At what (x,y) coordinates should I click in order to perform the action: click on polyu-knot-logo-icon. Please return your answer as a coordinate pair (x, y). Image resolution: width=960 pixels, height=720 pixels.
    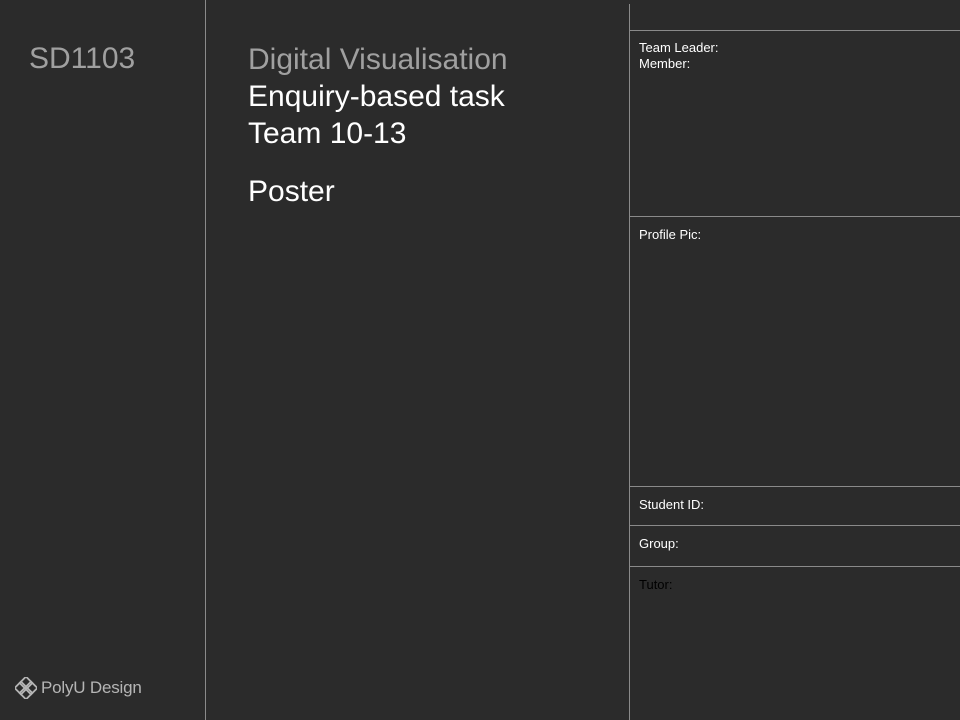
    Looking at the image, I should click on (26, 688).